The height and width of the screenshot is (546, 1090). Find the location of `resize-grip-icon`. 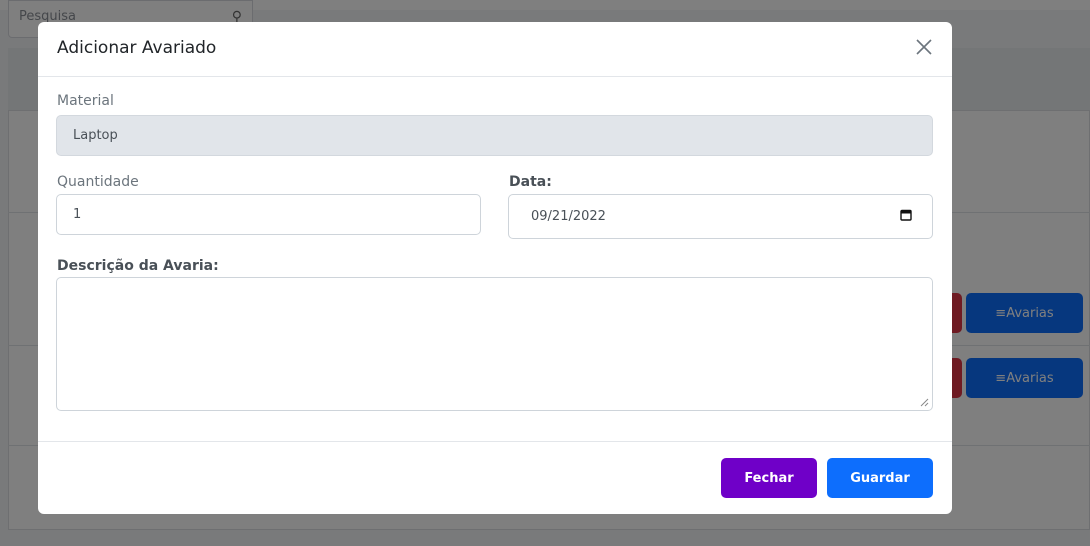

resize-grip-icon is located at coordinates (924, 402).